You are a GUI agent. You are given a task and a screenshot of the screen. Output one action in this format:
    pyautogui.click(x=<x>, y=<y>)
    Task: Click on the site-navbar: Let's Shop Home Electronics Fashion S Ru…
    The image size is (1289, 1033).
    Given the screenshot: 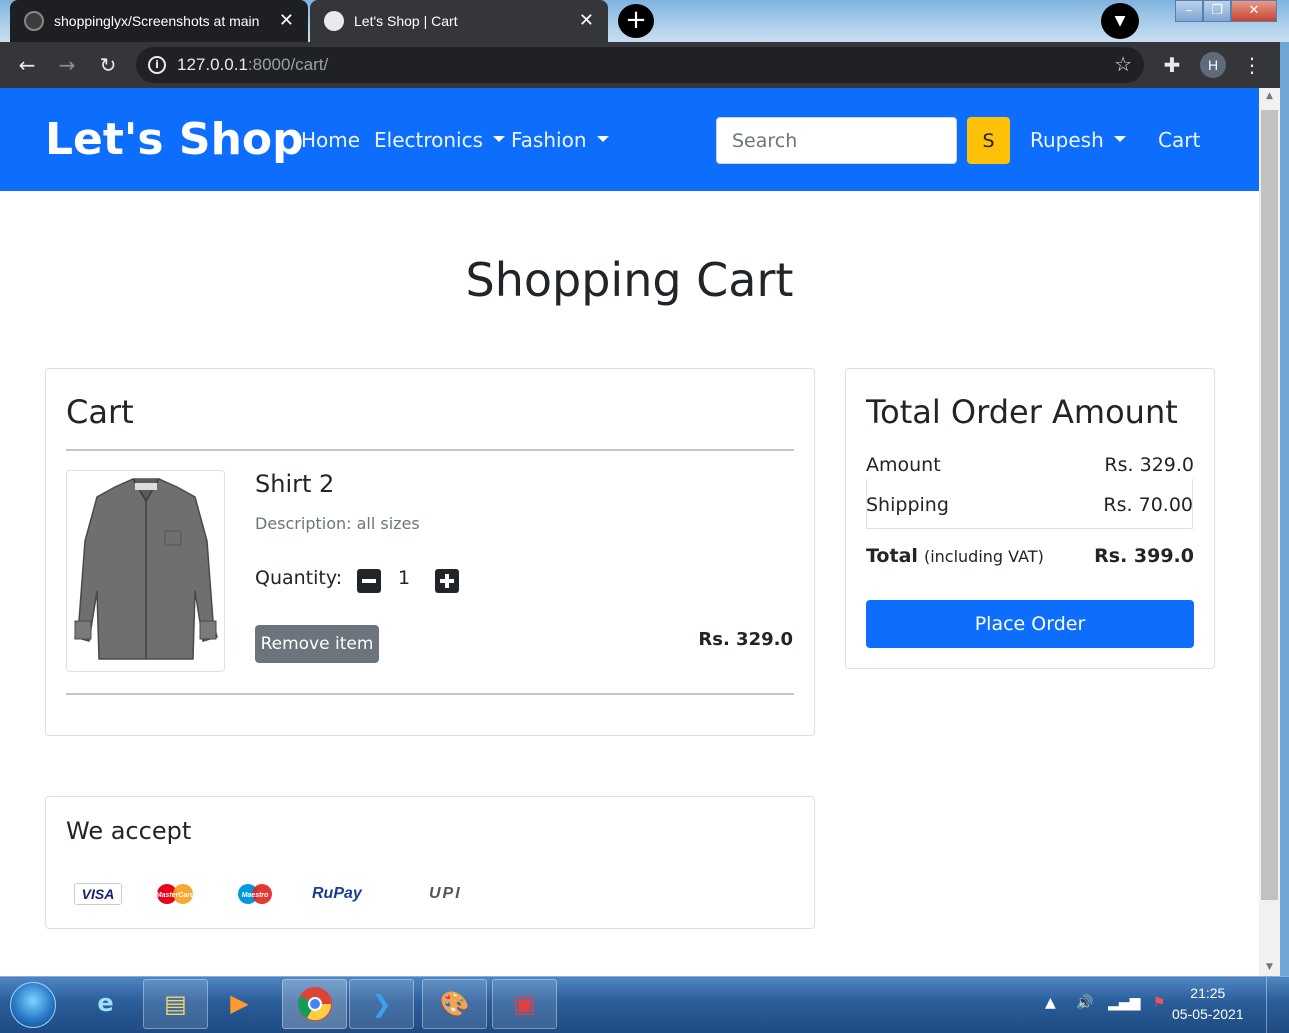 What is the action you would take?
    pyautogui.click(x=629, y=139)
    